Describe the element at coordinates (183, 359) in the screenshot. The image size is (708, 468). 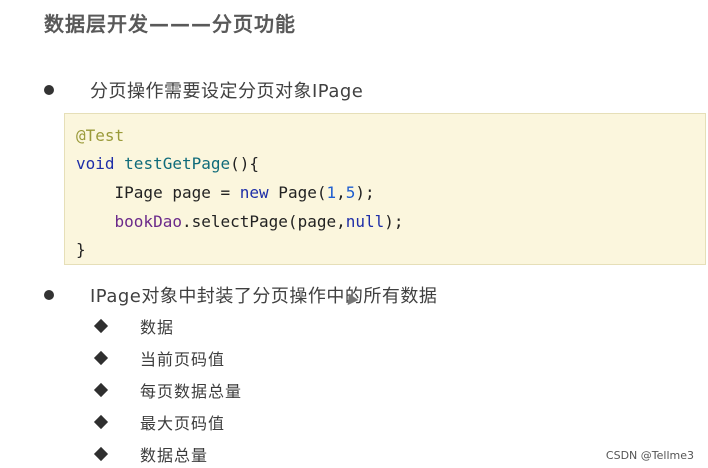
I see `sub-item-text: 当前页码值` at that location.